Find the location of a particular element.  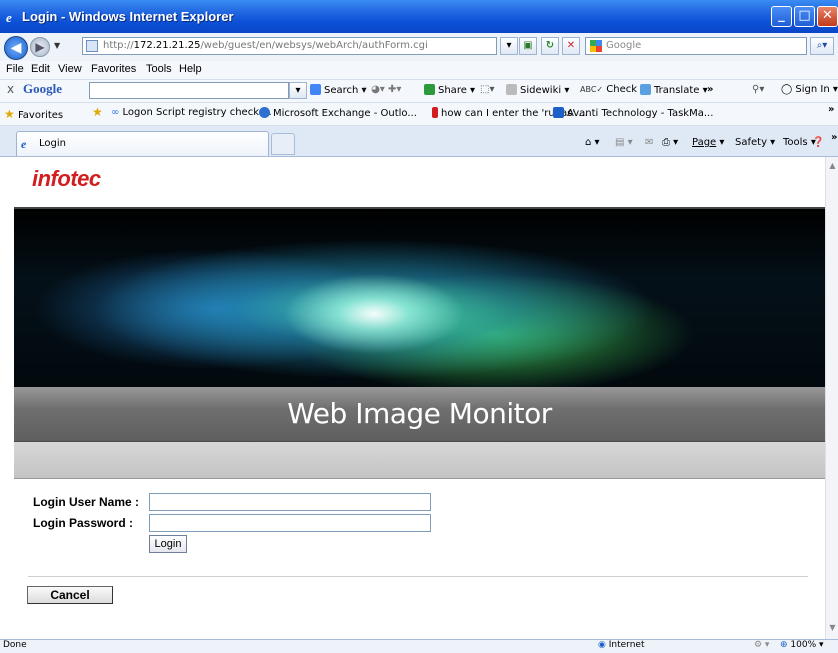

google-sign-in: ◯ Sign In ▾ is located at coordinates (809, 89).